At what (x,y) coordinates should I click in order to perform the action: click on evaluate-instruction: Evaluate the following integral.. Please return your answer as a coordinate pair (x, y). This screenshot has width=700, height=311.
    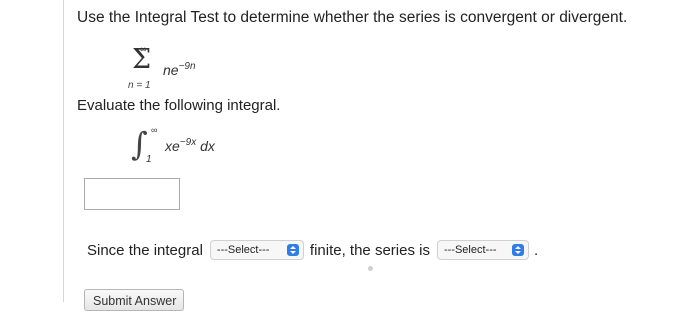
    Looking at the image, I should click on (179, 105).